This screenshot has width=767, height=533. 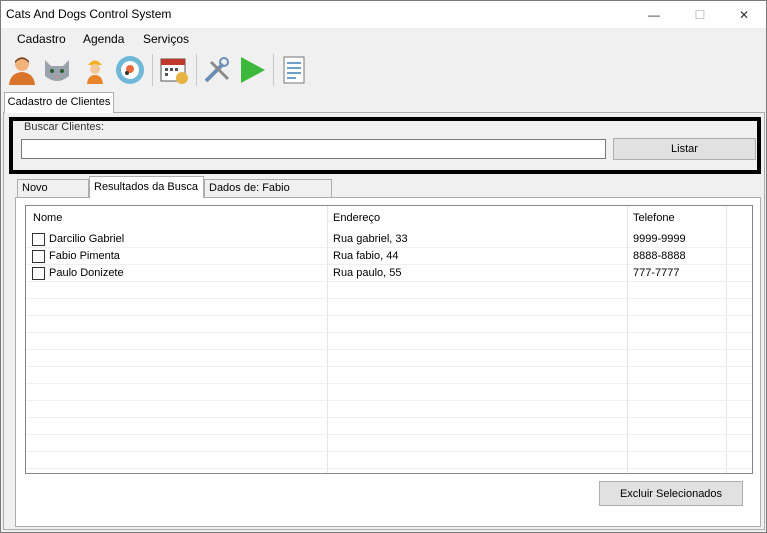 I want to click on table-row: Fabio Pimenta Rua fabio, 44 8888-8888, so click(x=389, y=256).